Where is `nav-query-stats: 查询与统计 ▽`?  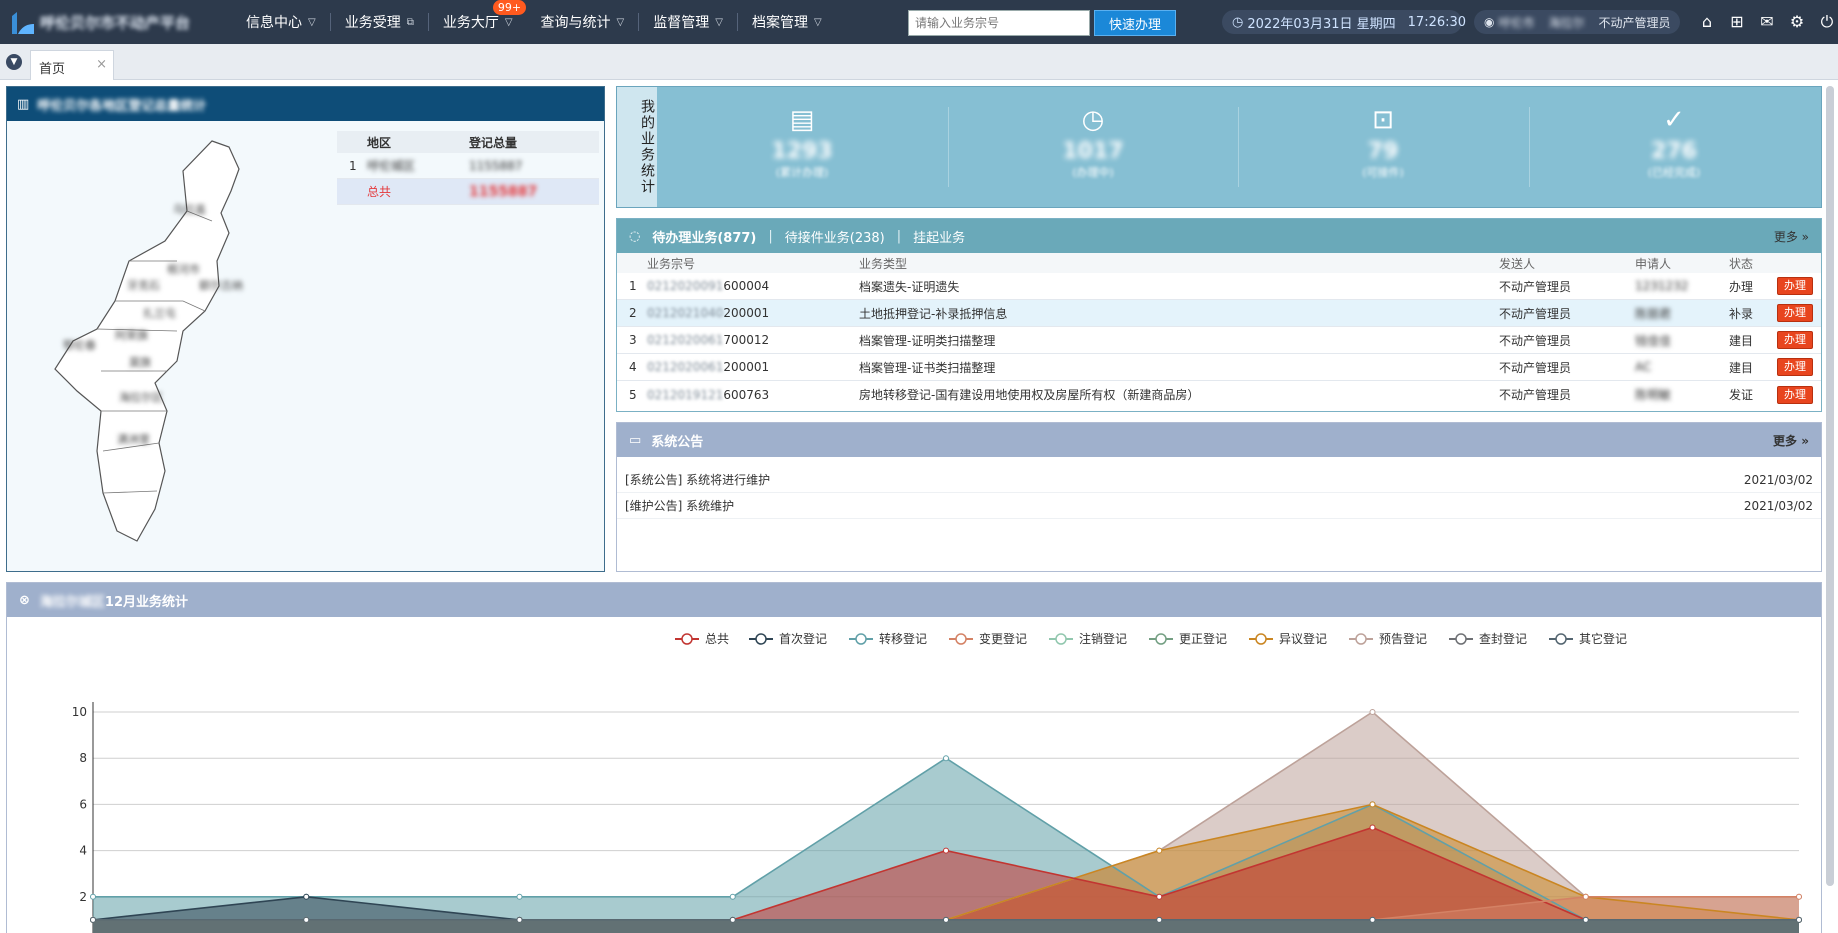 nav-query-stats: 查询与统计 ▽ is located at coordinates (583, 22).